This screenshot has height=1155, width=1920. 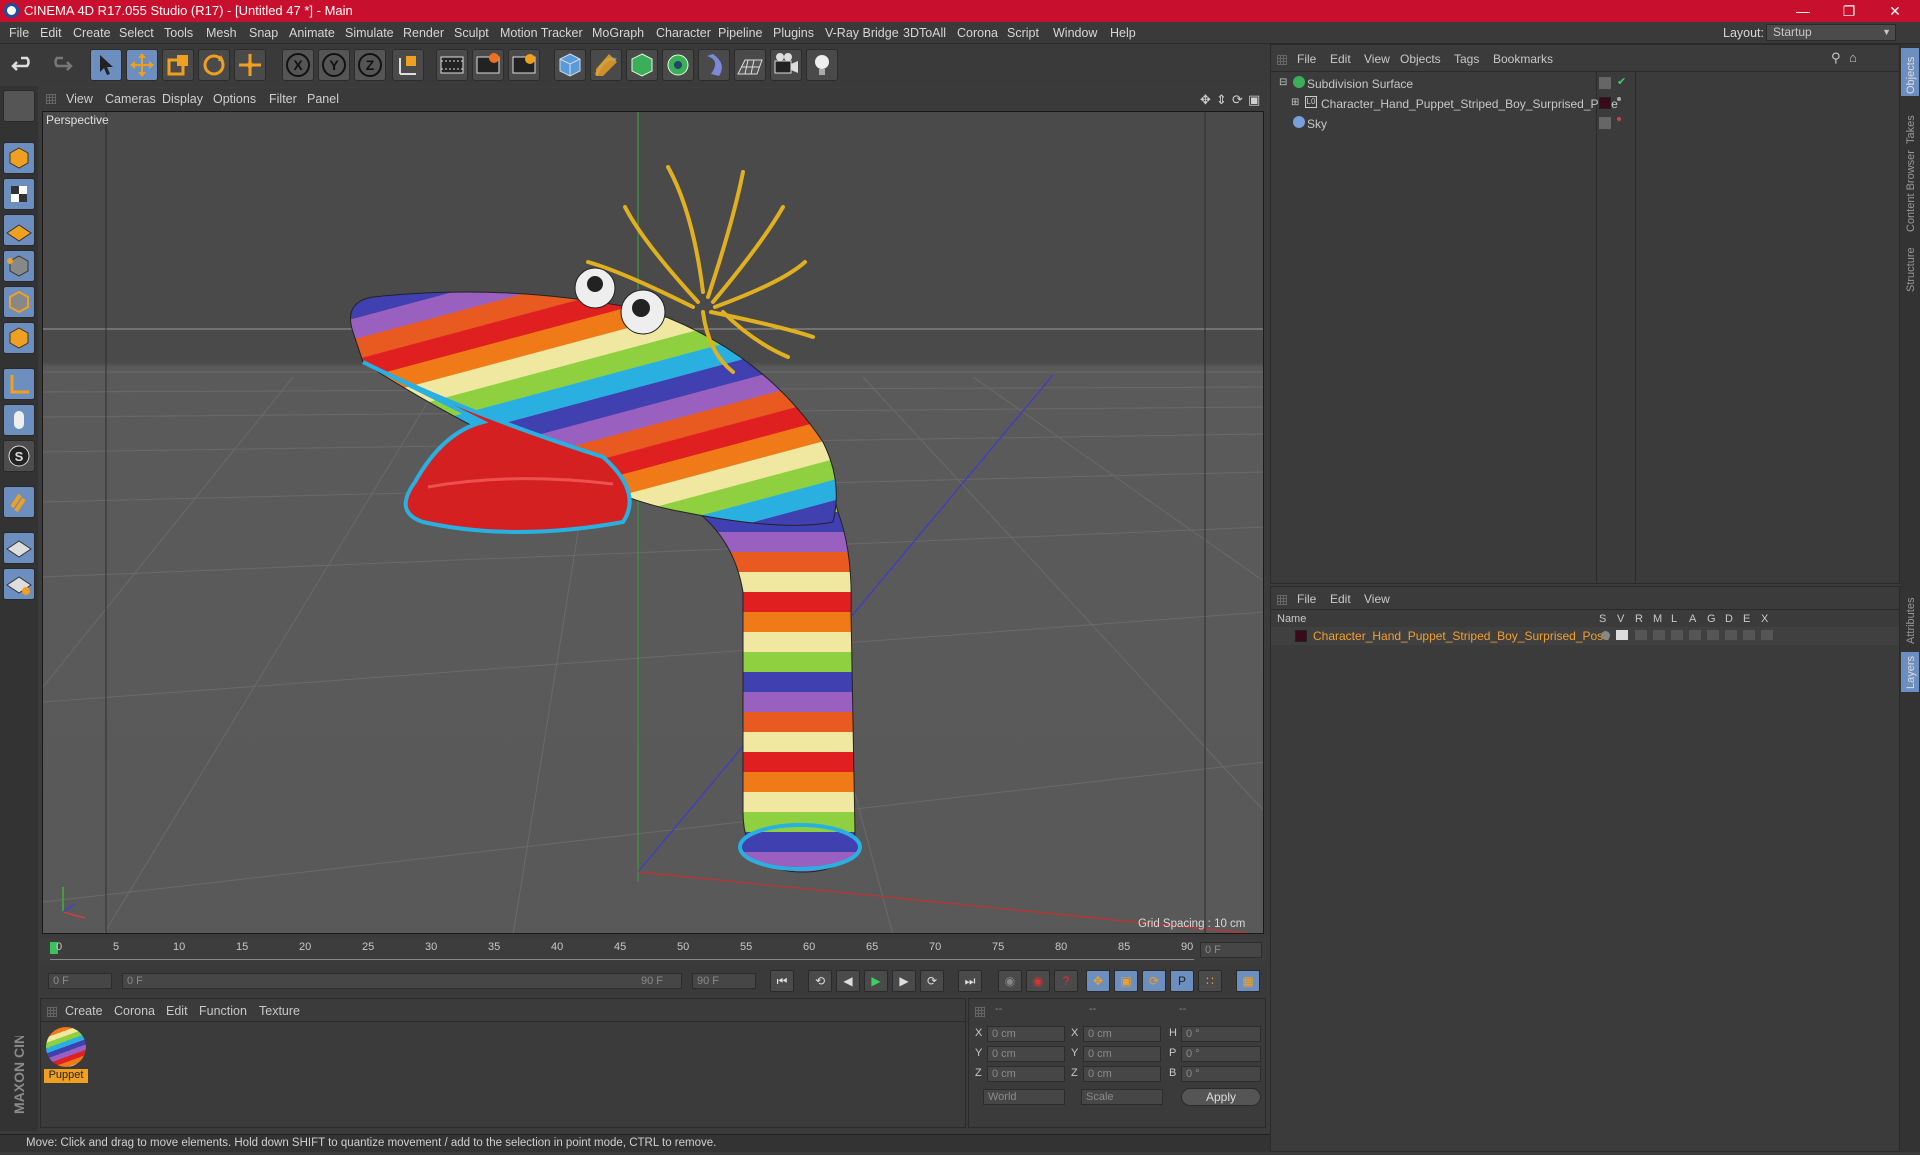 What do you see at coordinates (1853, 57) in the screenshot?
I see `home-icon: ⌂` at bounding box center [1853, 57].